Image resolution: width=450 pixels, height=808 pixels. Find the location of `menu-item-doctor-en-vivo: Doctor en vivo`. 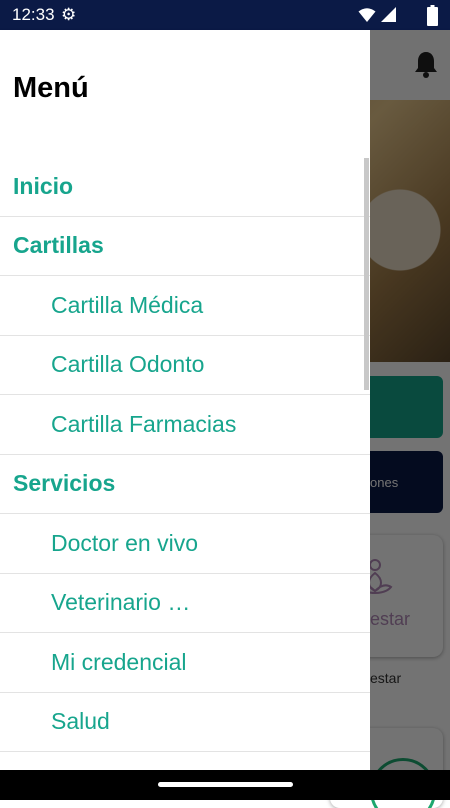

menu-item-doctor-en-vivo: Doctor en vivo is located at coordinates (185, 544).